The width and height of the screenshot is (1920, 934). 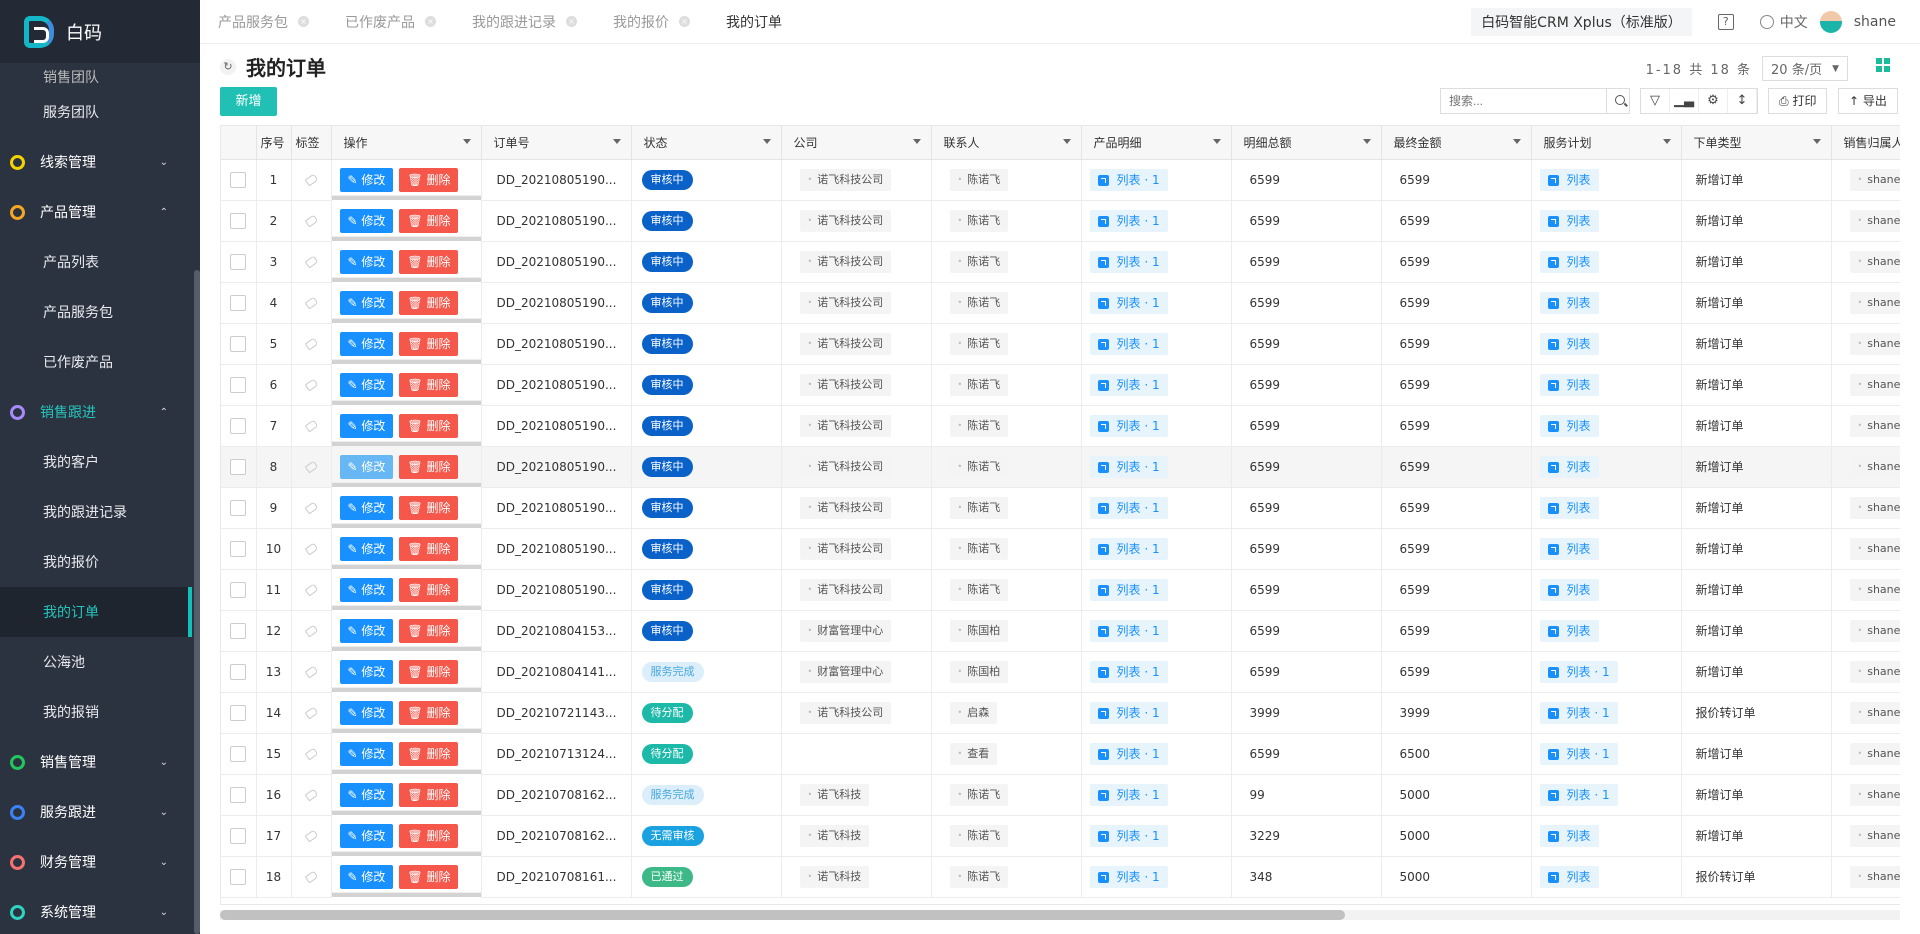 I want to click on sidebar-item-11: 公海池, so click(x=96, y=662).